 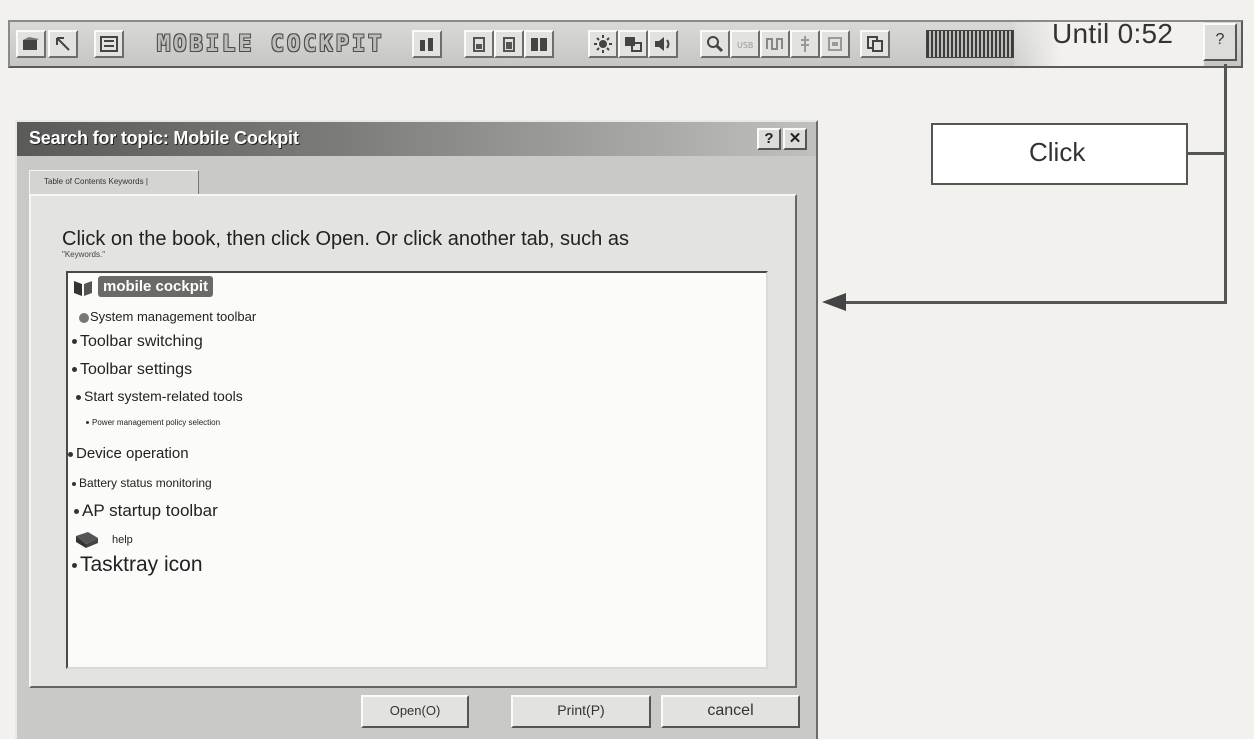 What do you see at coordinates (663, 44) in the screenshot?
I see `speaker-icon` at bounding box center [663, 44].